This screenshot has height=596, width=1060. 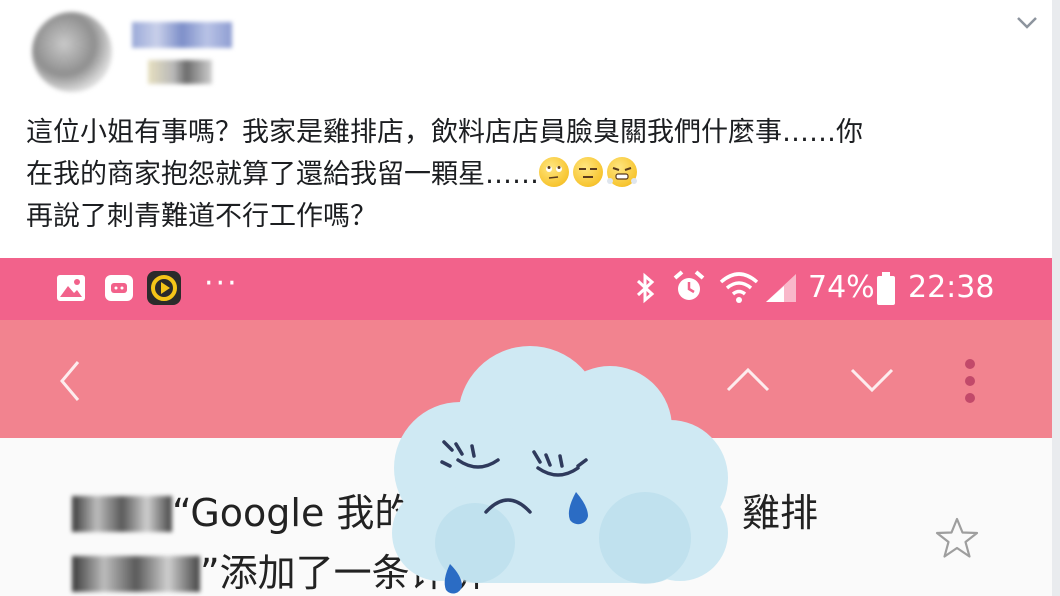 I want to click on expressionless-emoji, so click(x=588, y=172).